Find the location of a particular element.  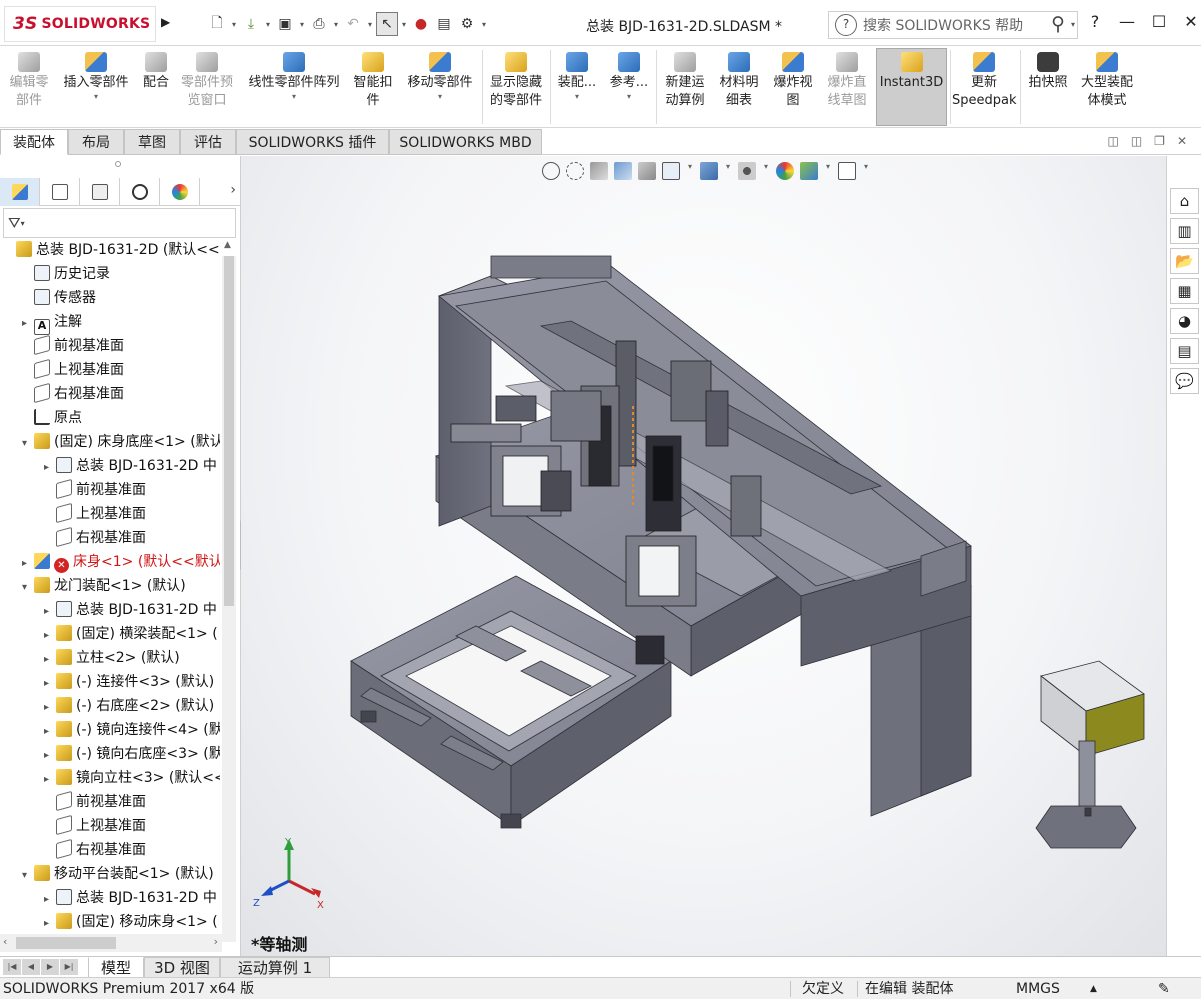

tree-node: ▾ (固定) 床身底座<1> (默认 is located at coordinates (121, 442).